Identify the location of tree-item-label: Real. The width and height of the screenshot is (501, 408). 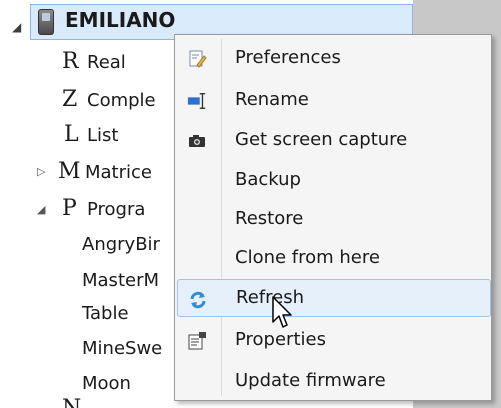
(106, 62).